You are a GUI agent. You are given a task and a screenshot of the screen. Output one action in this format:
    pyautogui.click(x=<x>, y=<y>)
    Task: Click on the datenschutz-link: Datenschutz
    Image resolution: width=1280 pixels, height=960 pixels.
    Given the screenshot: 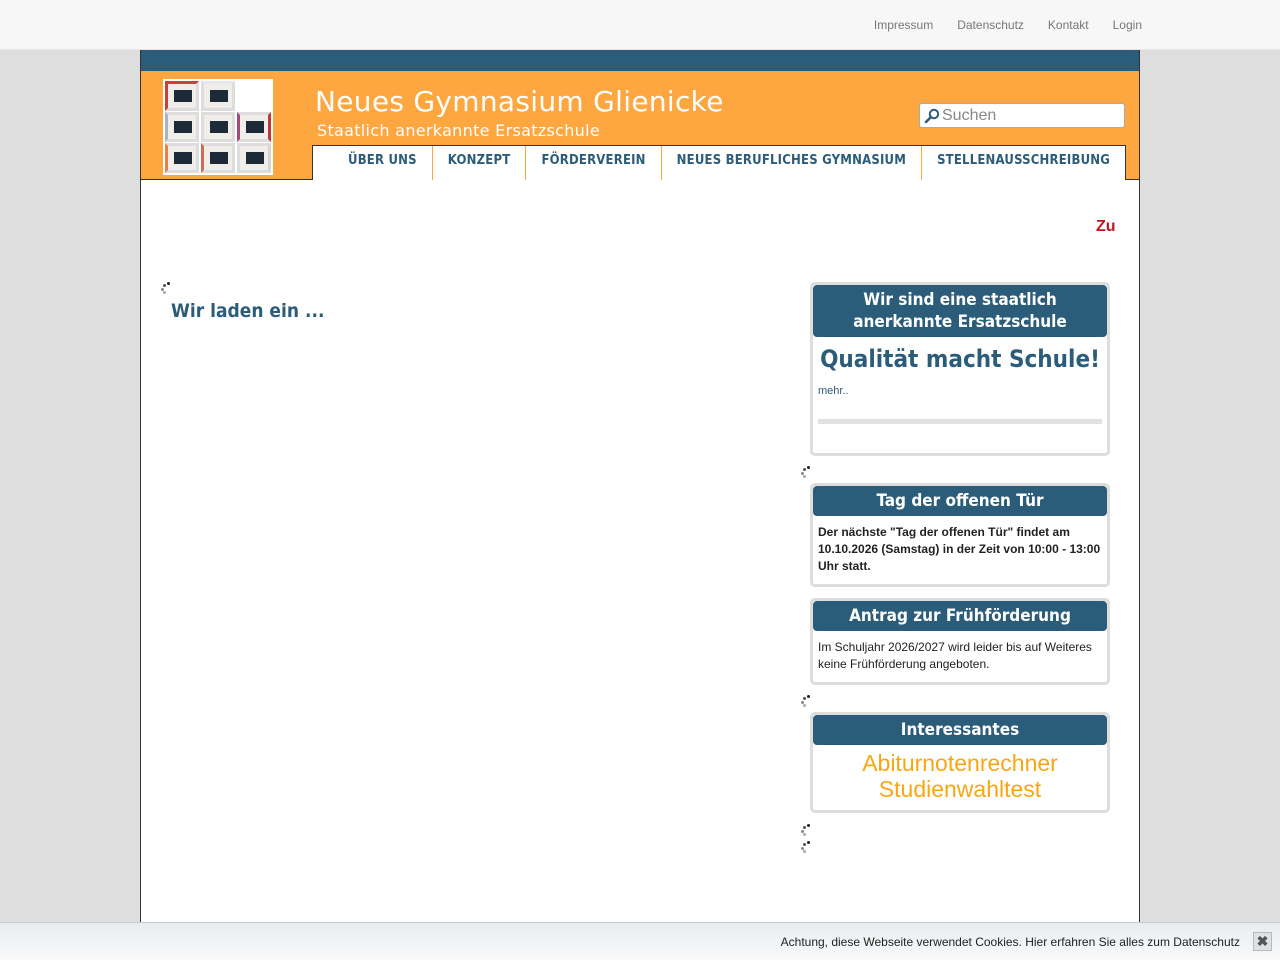 What is the action you would take?
    pyautogui.click(x=990, y=25)
    